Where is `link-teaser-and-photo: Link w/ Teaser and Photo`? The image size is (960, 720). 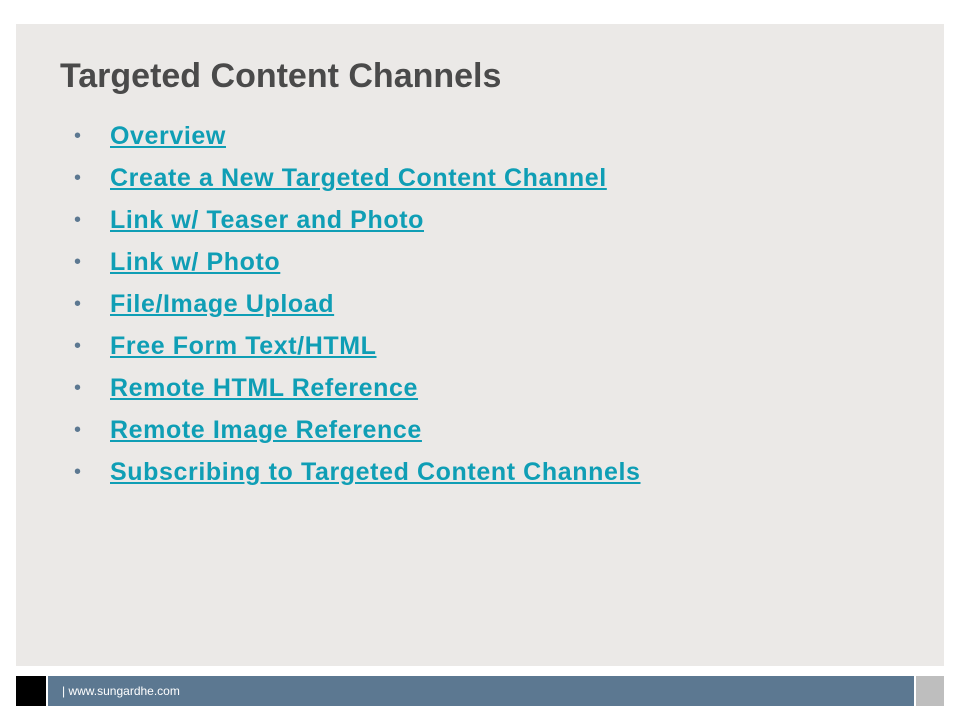
link-teaser-and-photo: Link w/ Teaser and Photo is located at coordinates (267, 220).